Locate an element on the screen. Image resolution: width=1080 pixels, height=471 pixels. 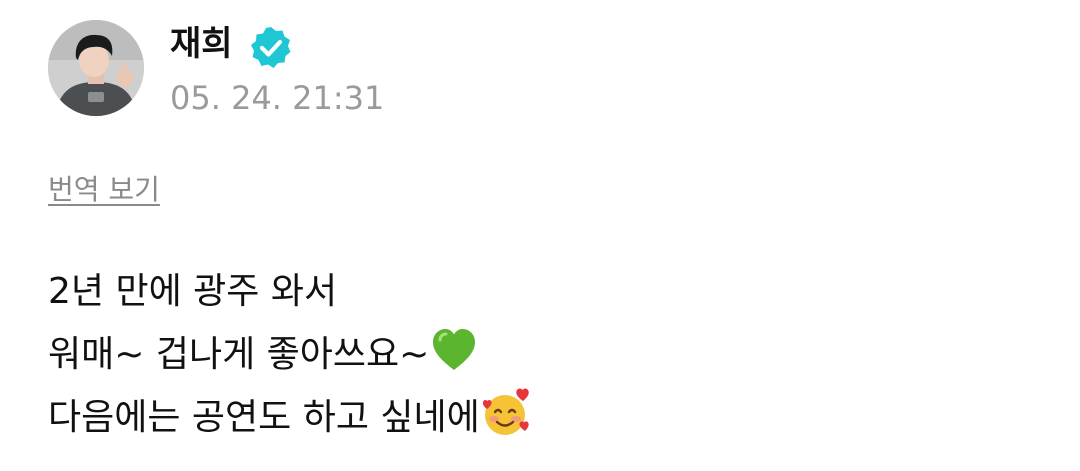
post-line-3: 다음에는 공연도 하고 싶네에 is located at coordinates (290, 417).